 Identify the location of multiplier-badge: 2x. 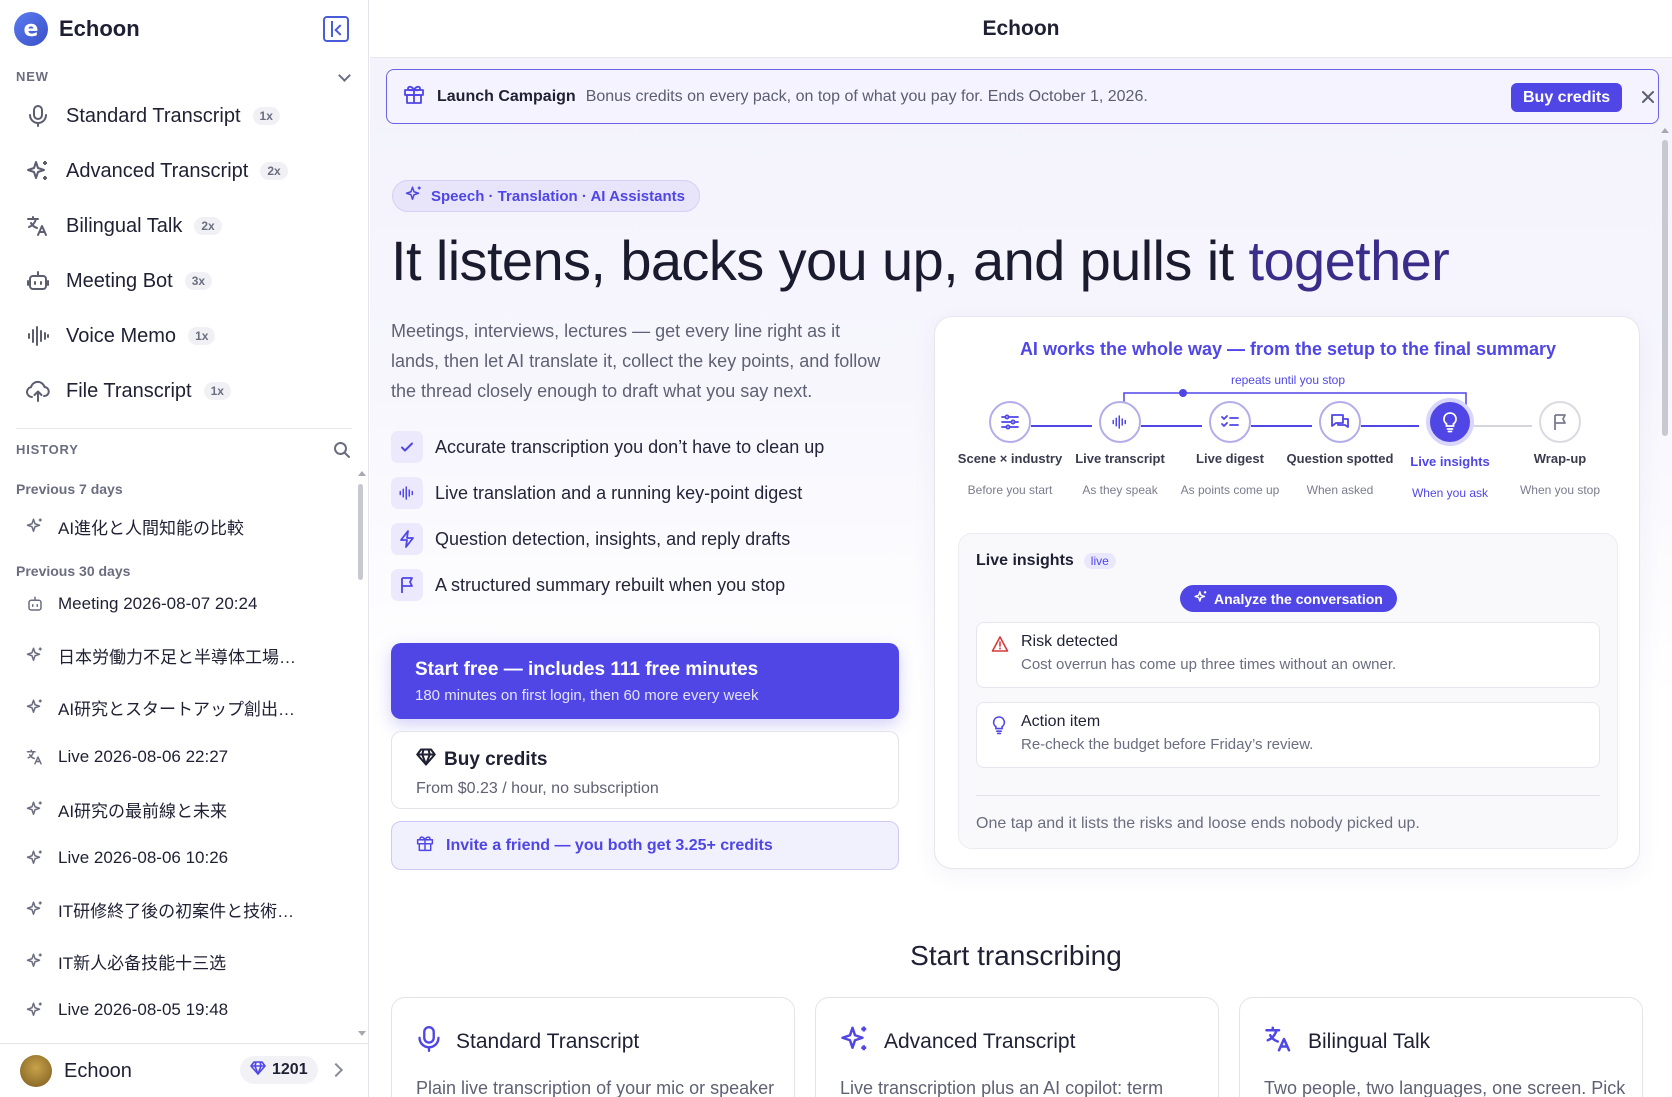
(274, 171).